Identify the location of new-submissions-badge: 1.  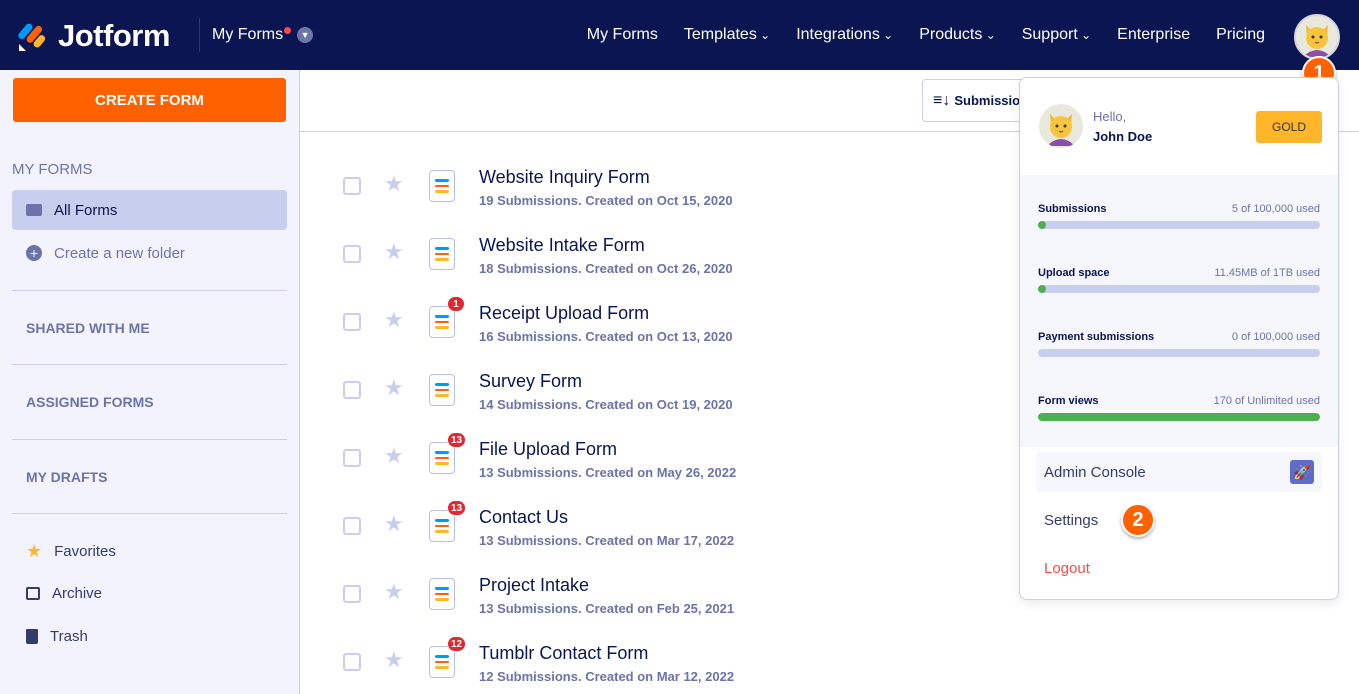
(456, 304).